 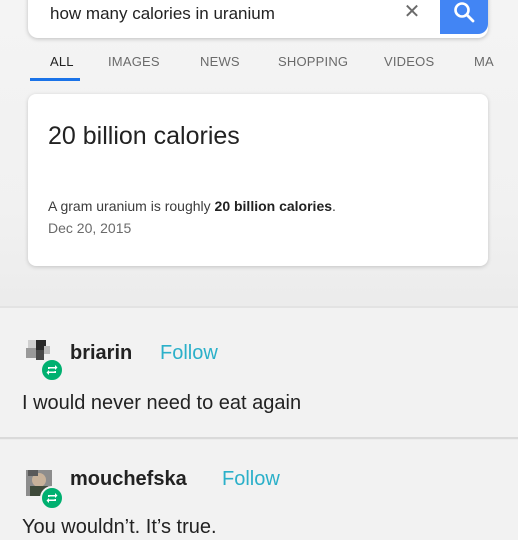 I want to click on tab-videos: VIDEOS, so click(x=409, y=61).